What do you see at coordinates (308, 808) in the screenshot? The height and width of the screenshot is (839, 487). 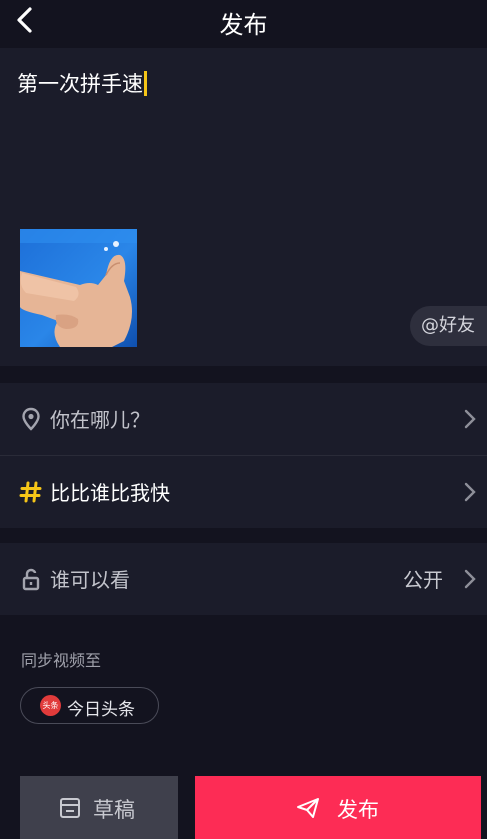 I see `paper-plane-icon` at bounding box center [308, 808].